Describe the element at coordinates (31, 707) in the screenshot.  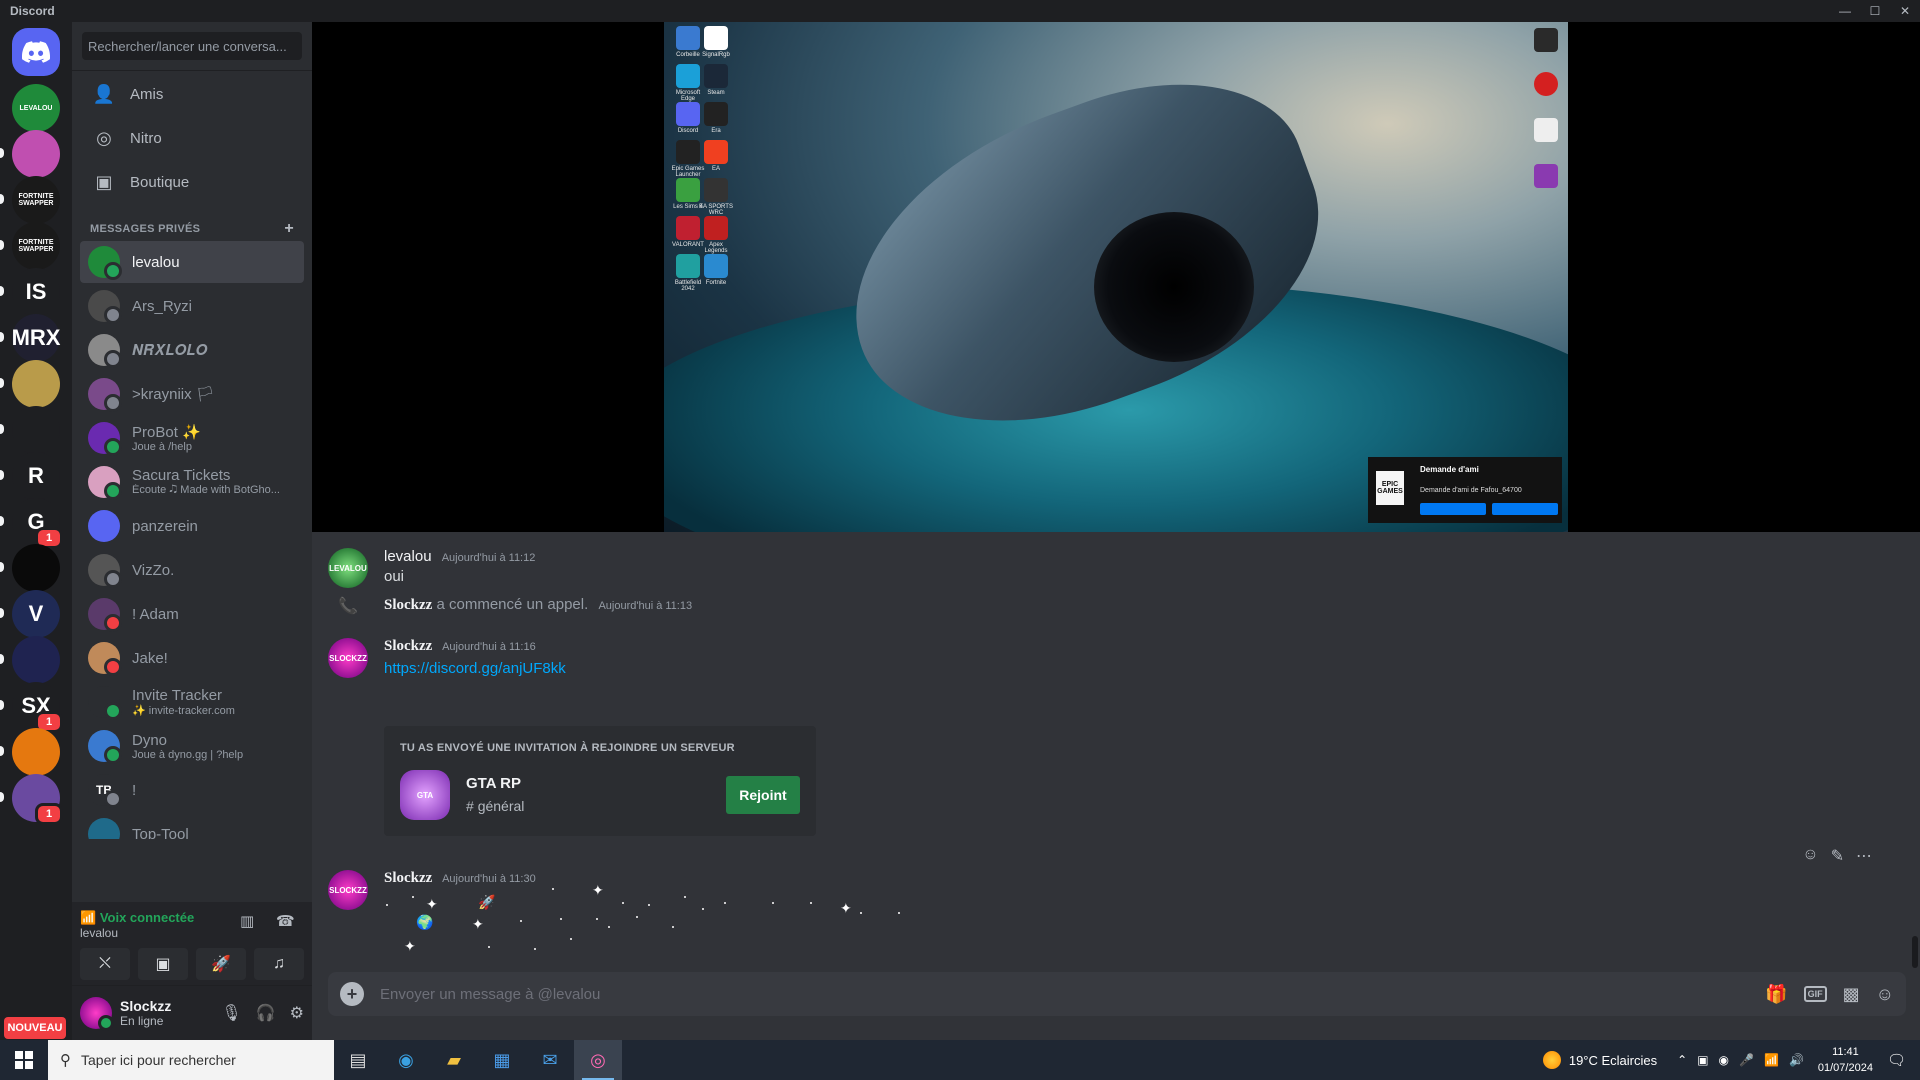
I see `server-icon: SX 1` at that location.